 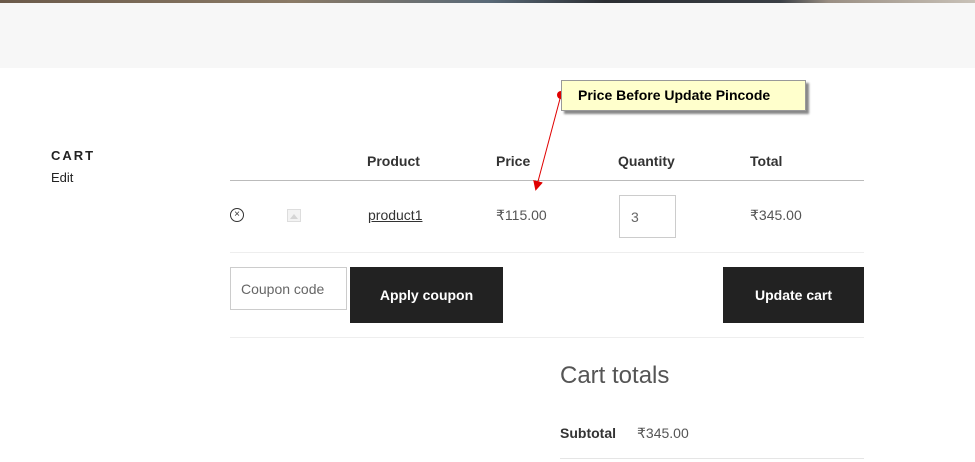 I want to click on product-subtotal: ₹345.00, so click(x=776, y=215).